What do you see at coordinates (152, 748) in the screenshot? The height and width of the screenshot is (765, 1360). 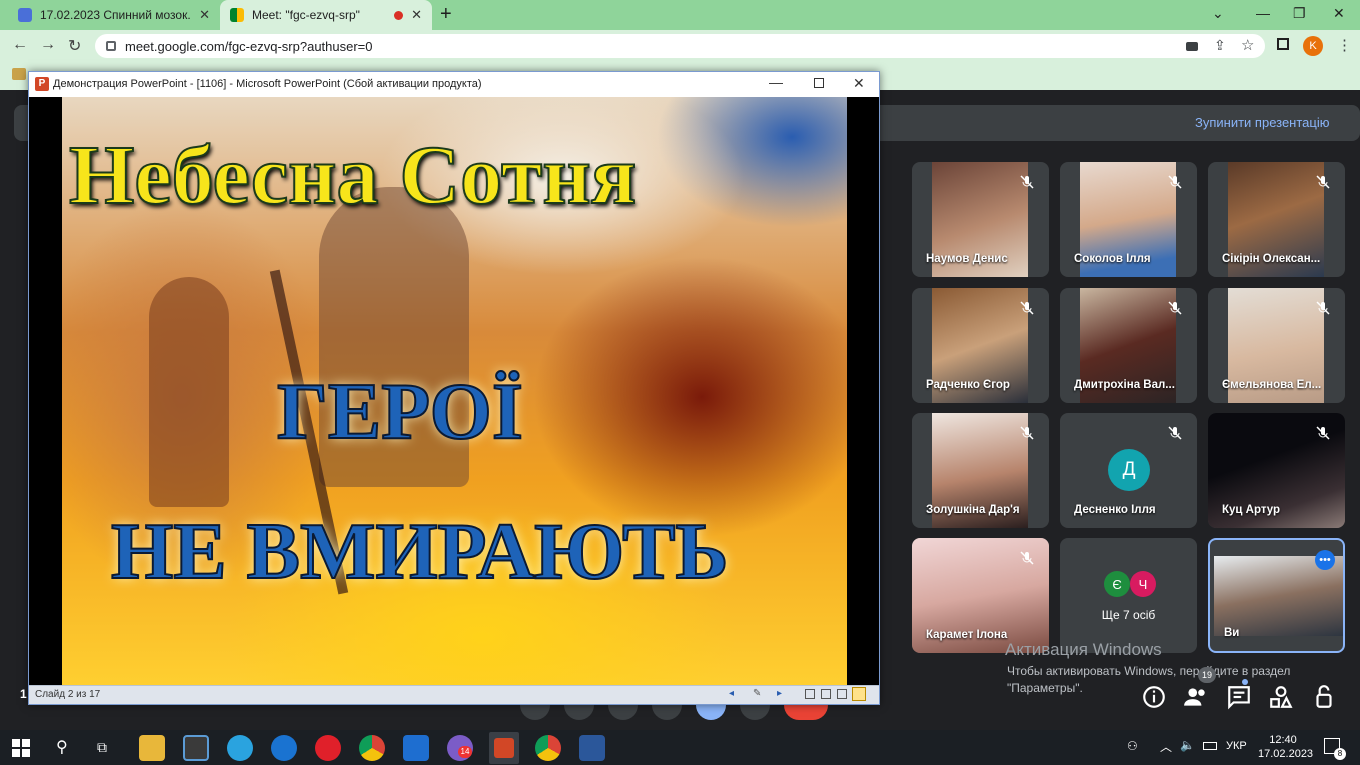 I see `file-explorer-icon` at bounding box center [152, 748].